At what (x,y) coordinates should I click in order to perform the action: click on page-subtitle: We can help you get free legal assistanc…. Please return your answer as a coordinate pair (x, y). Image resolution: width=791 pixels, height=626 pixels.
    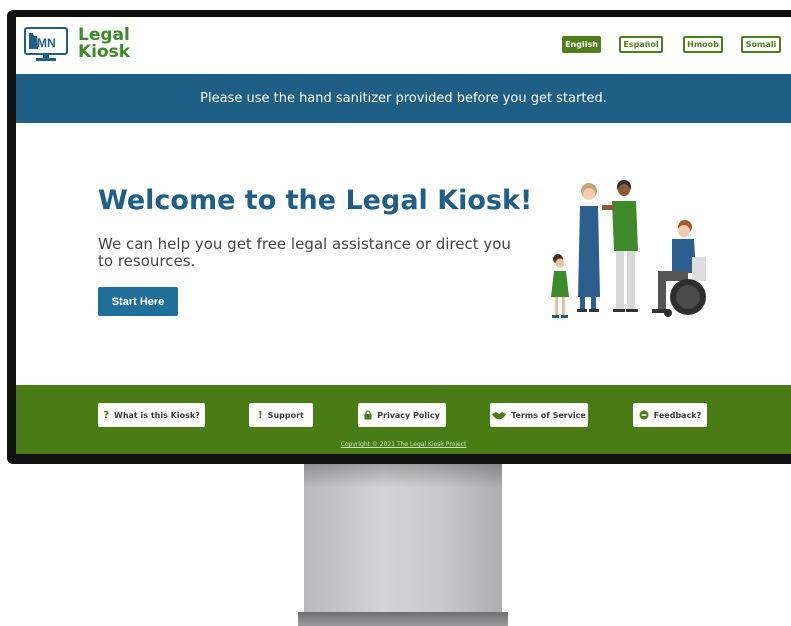
    Looking at the image, I should click on (304, 252).